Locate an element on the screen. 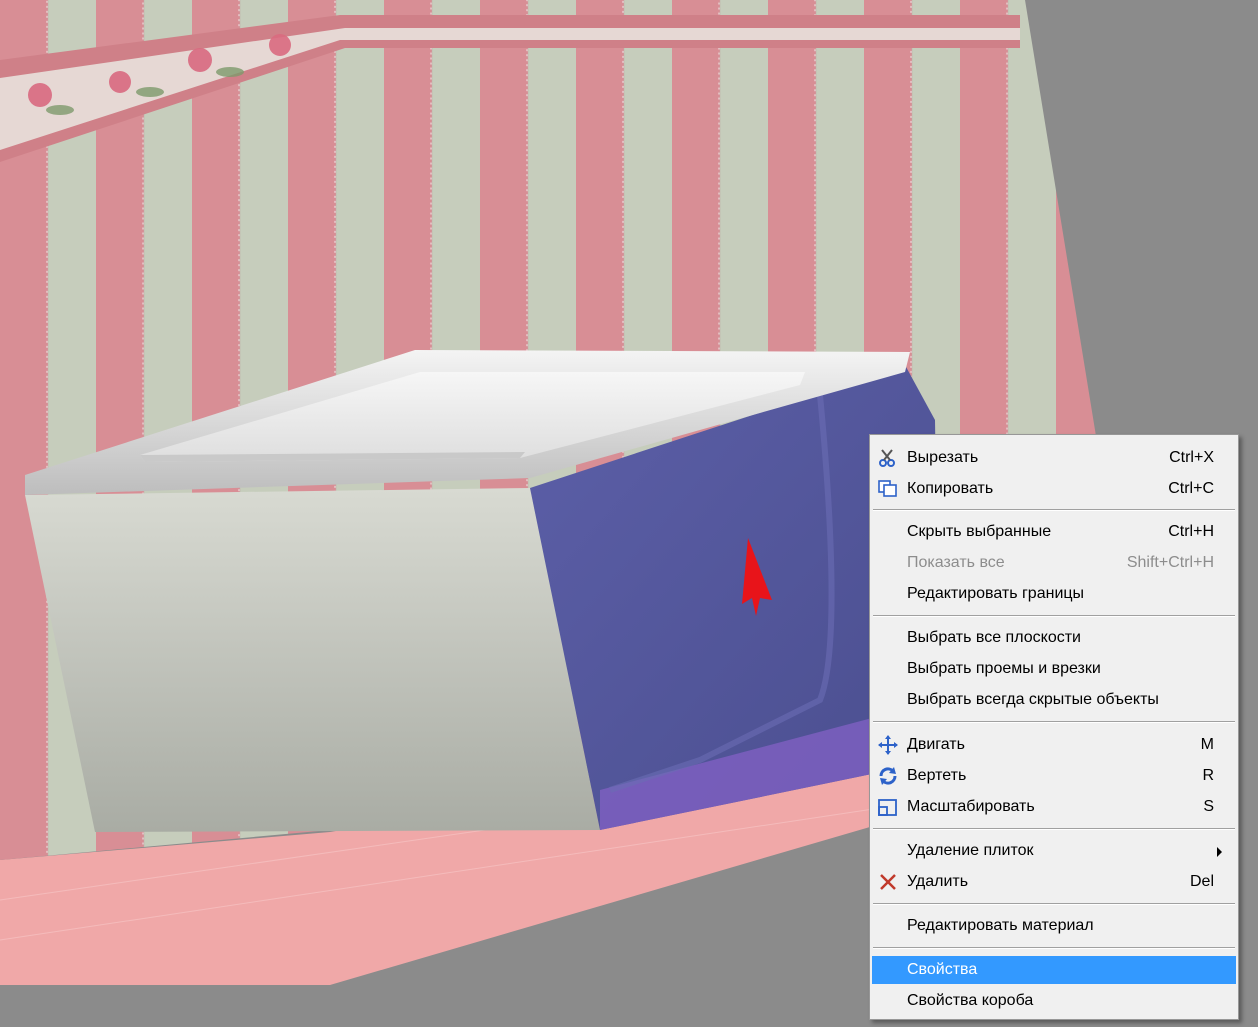 The height and width of the screenshot is (1027, 1258). delete-x-icon is located at coordinates (888, 882).